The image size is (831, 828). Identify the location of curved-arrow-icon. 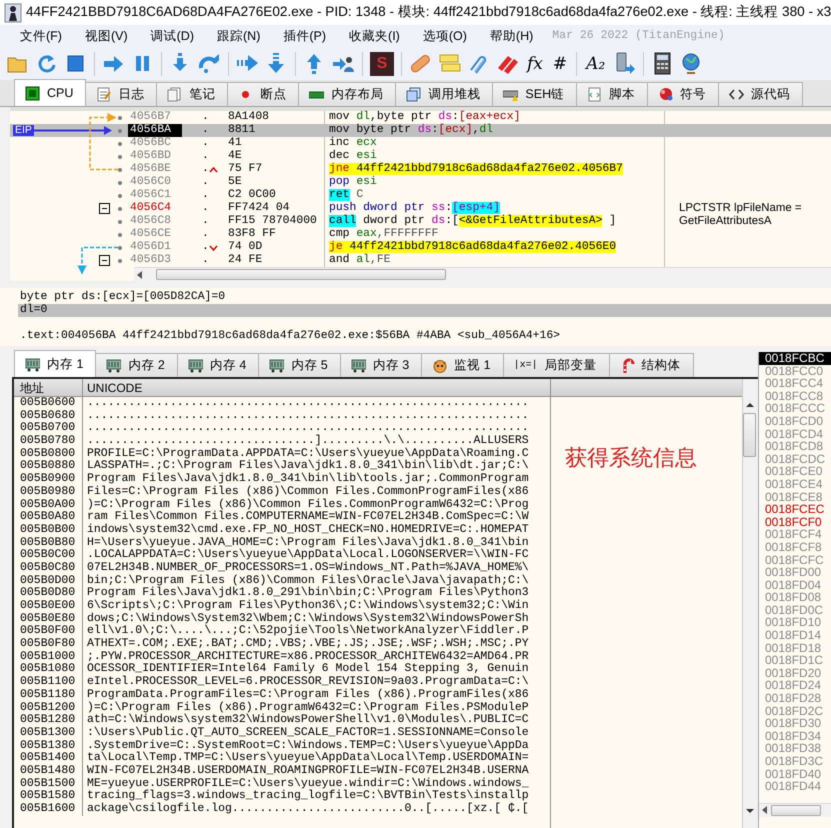
(209, 63).